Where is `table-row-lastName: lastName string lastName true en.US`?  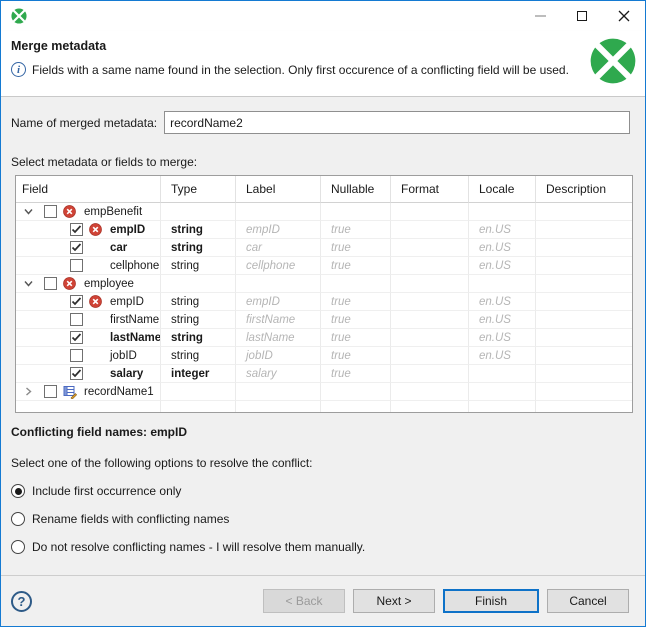 table-row-lastName: lastName string lastName true en.US is located at coordinates (324, 338).